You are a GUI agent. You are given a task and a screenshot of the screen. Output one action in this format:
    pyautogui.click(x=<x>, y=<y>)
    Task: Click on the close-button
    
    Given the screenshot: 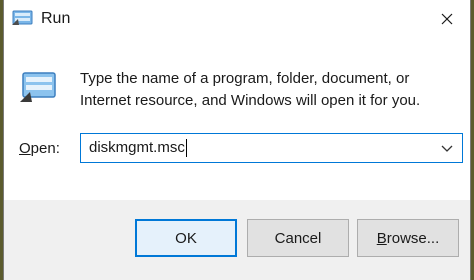 What is the action you would take?
    pyautogui.click(x=447, y=18)
    